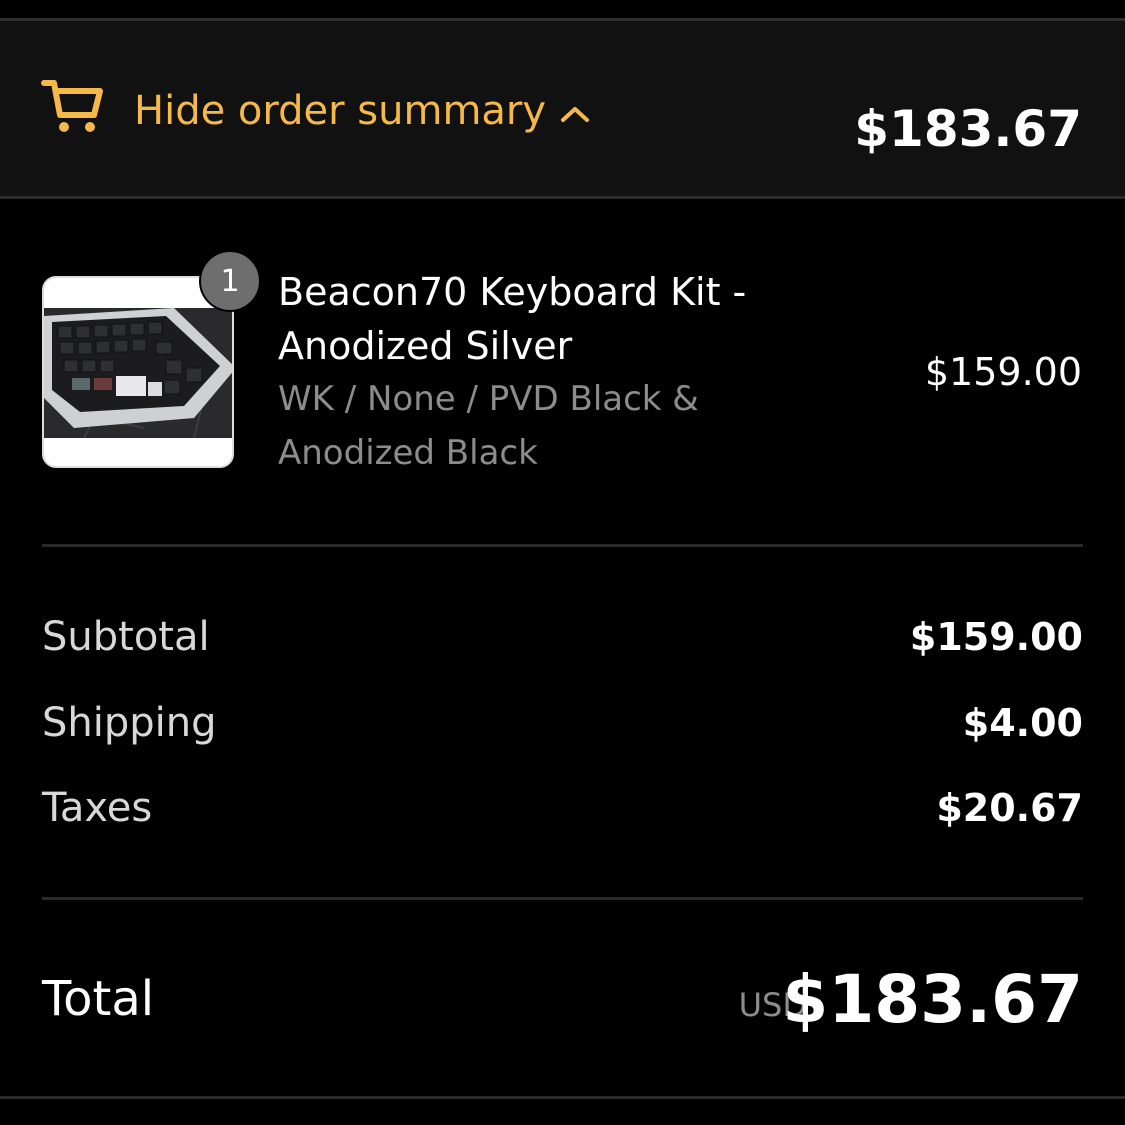 Image resolution: width=1125 pixels, height=1125 pixels. I want to click on shipping-value: $4.00, so click(1022, 723).